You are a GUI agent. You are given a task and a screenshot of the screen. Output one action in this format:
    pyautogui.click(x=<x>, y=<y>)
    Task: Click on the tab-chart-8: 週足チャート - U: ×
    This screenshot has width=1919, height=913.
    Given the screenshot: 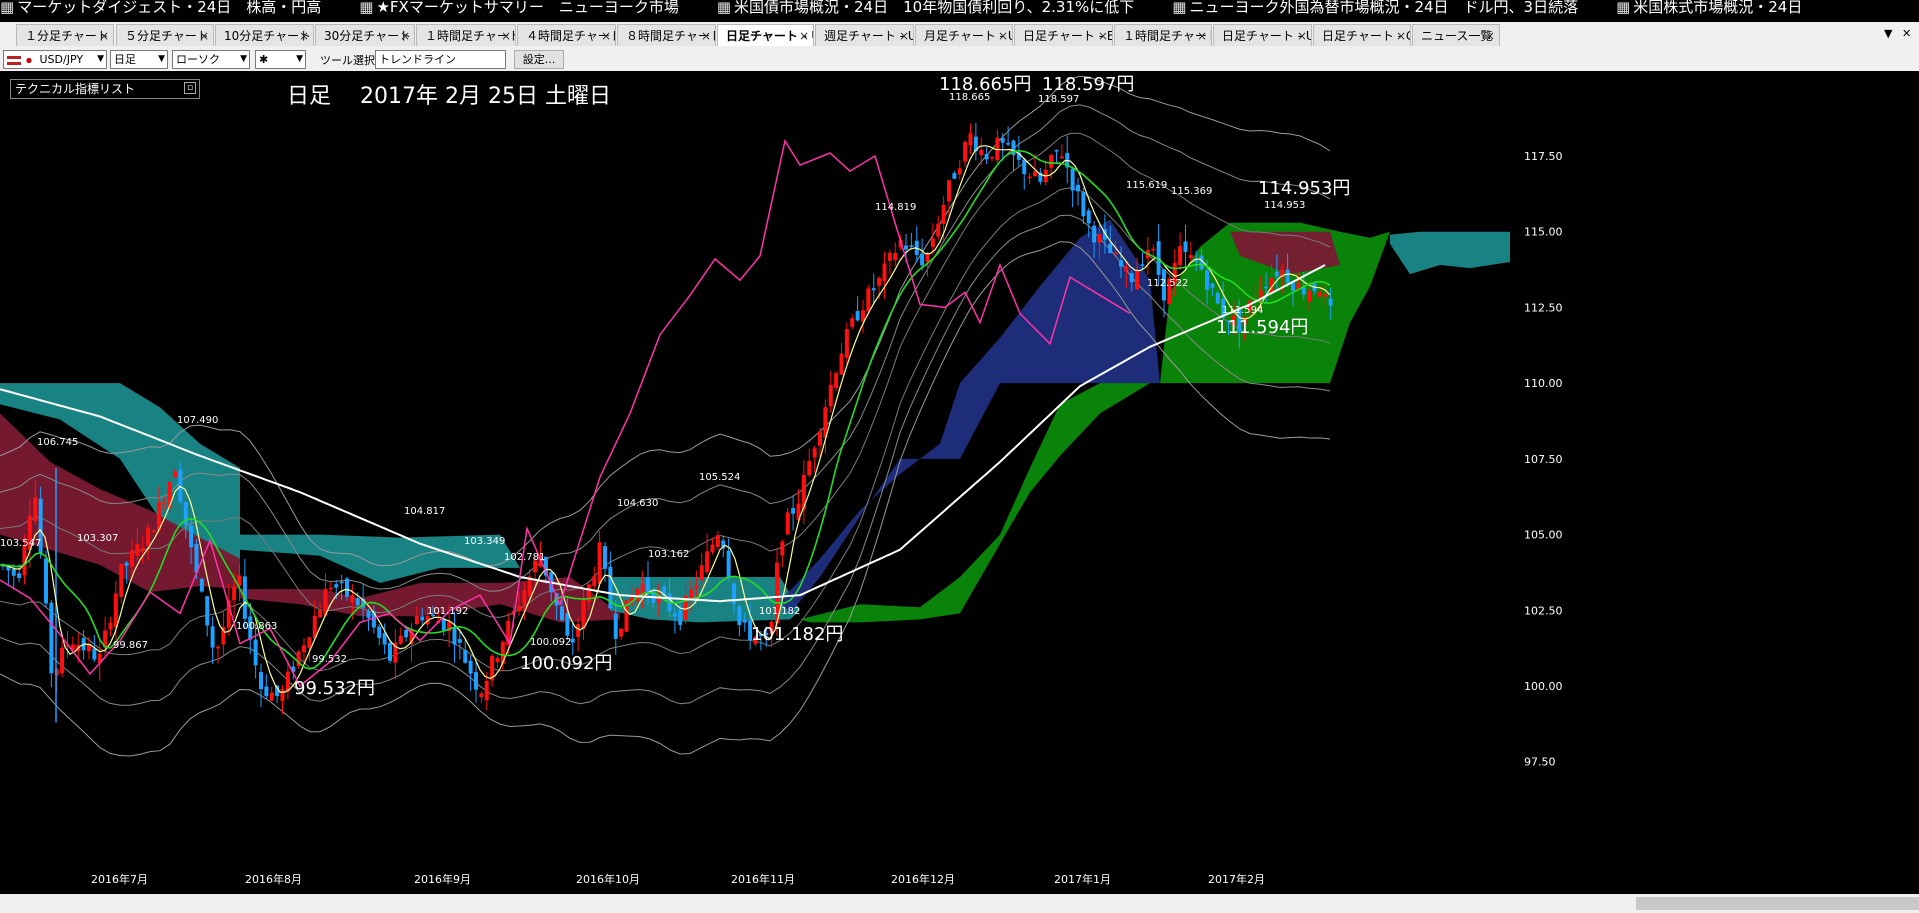 What is the action you would take?
    pyautogui.click(x=864, y=35)
    